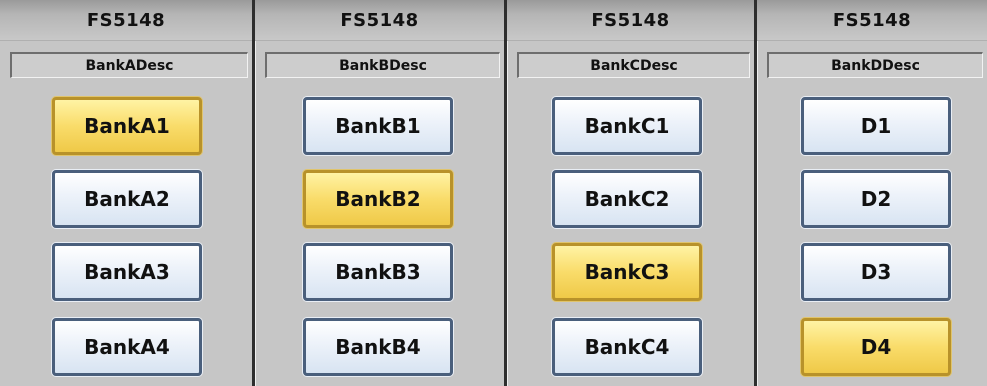 This screenshot has width=987, height=386. Describe the element at coordinates (633, 65) in the screenshot. I see `bank-c-description: BankCDesc` at that location.